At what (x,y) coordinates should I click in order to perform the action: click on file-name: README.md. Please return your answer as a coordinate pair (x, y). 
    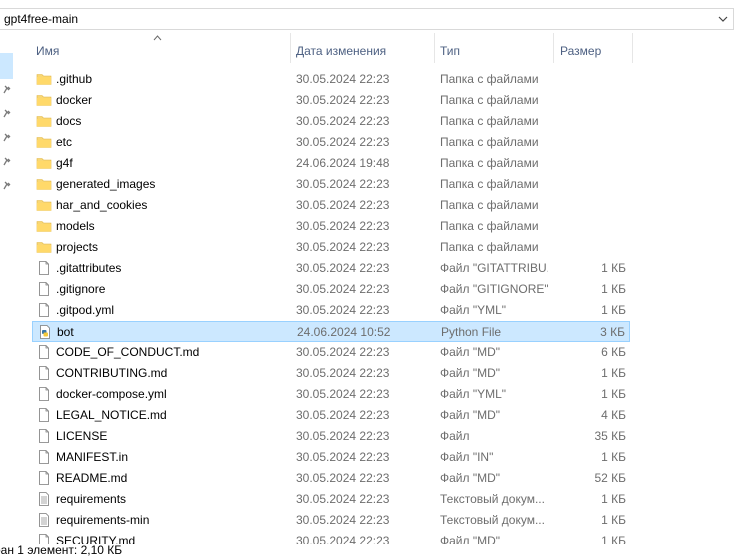
    Looking at the image, I should click on (92, 478).